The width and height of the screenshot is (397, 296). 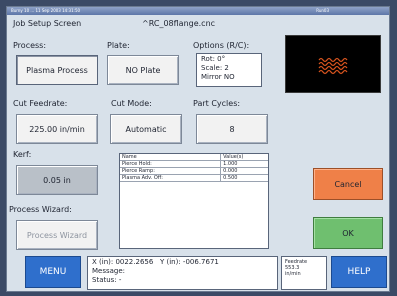 I want to click on part-preview, so click(x=333, y=64).